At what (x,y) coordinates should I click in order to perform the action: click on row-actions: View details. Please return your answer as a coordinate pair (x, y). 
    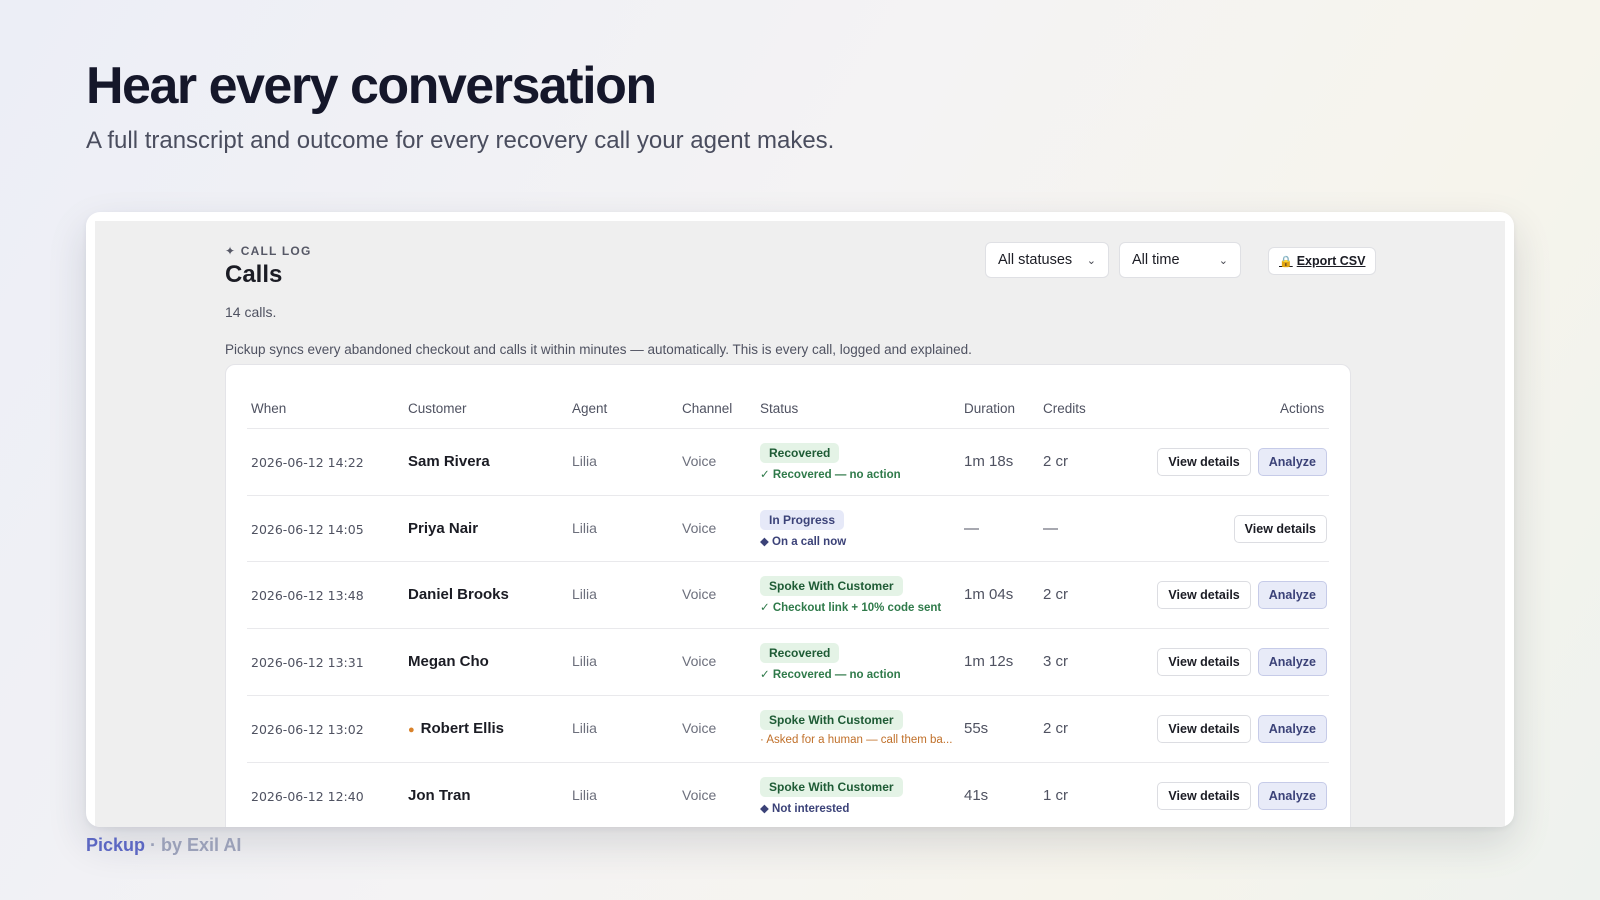
    Looking at the image, I should click on (1280, 529).